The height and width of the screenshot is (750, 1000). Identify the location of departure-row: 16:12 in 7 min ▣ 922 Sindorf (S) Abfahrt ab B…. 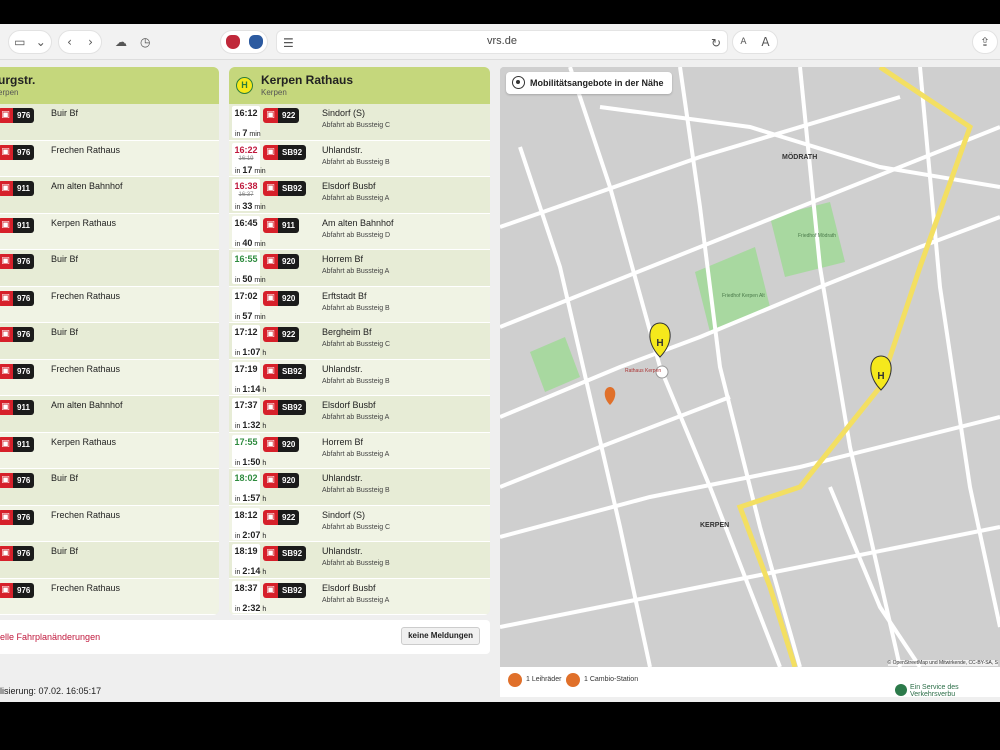
(359, 122).